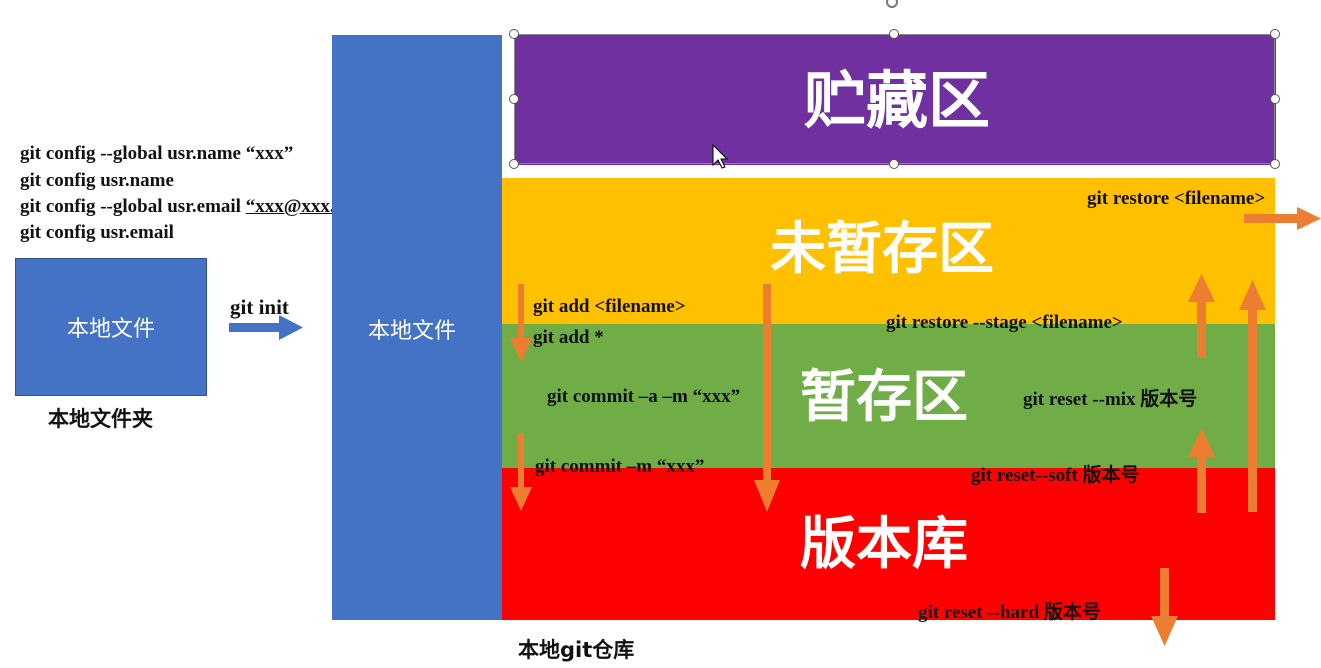 The image size is (1321, 668). Describe the element at coordinates (1164, 607) in the screenshot. I see `arrow-reset-hard-down-icon` at that location.